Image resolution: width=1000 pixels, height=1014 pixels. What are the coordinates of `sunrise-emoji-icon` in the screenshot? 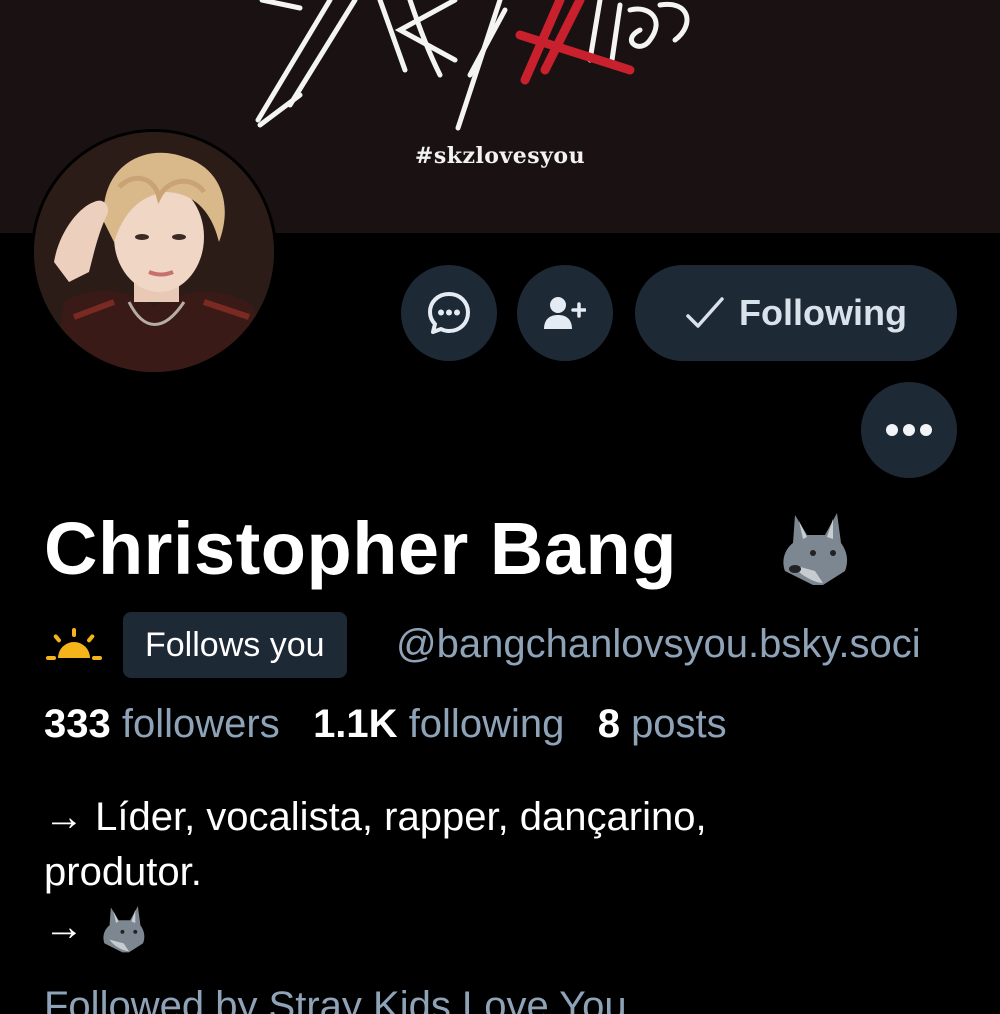 It's located at (74, 644).